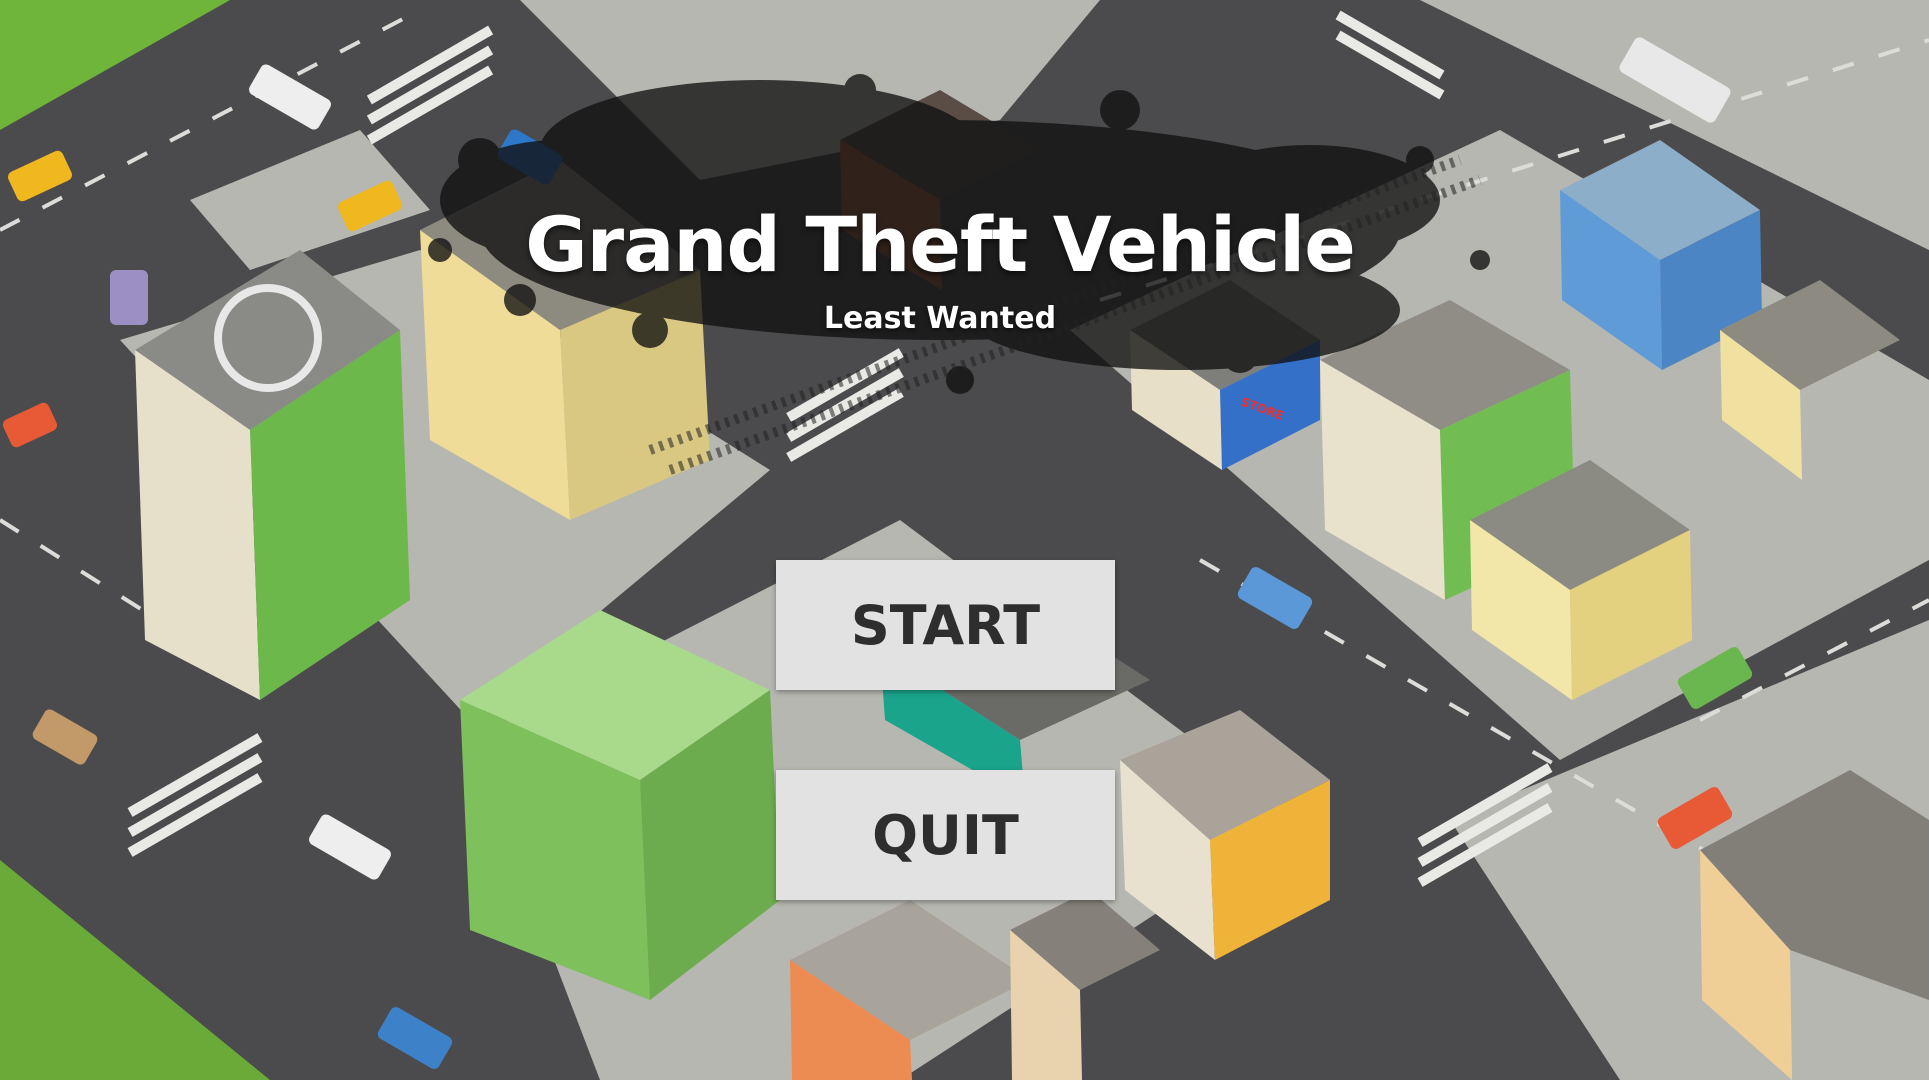  Describe the element at coordinates (940, 244) in the screenshot. I see `game-title: Grand Theft Vehicle` at that location.